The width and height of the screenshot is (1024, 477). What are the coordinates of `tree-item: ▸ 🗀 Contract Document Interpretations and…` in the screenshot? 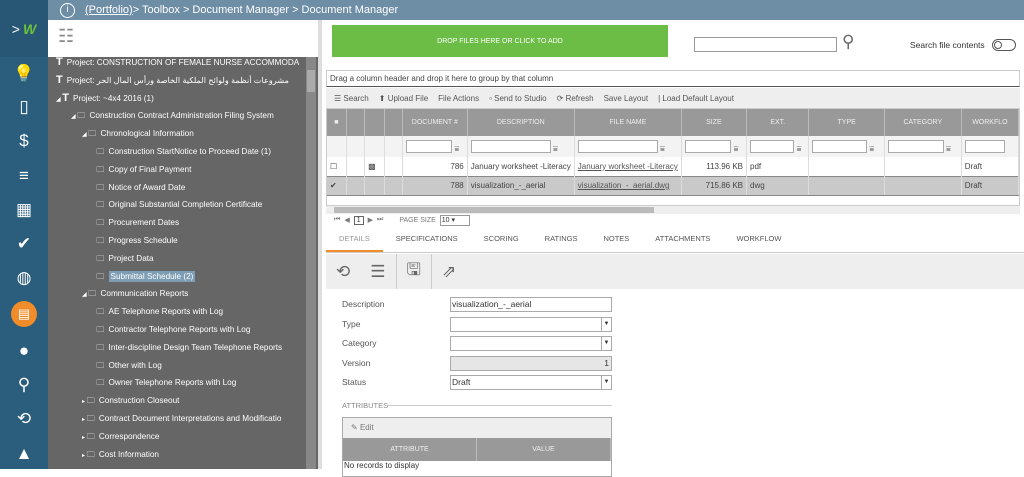 It's located at (181, 418).